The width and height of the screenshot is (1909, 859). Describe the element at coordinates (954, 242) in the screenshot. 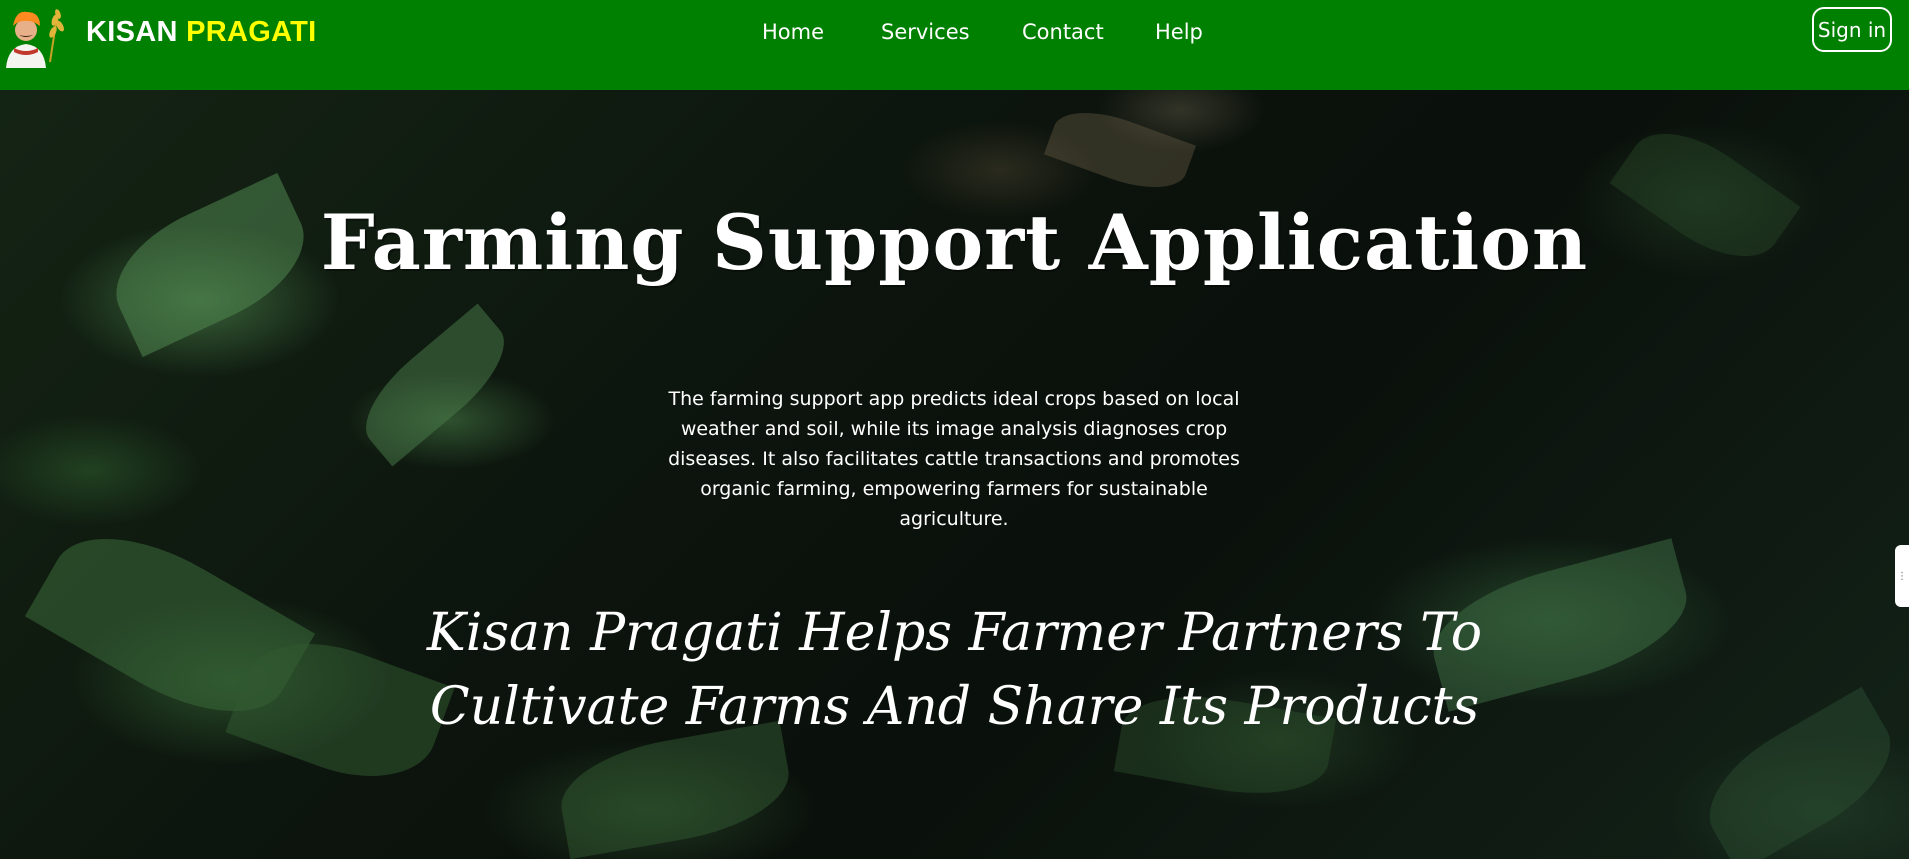

I see `hero-title: Farming Support Application` at that location.